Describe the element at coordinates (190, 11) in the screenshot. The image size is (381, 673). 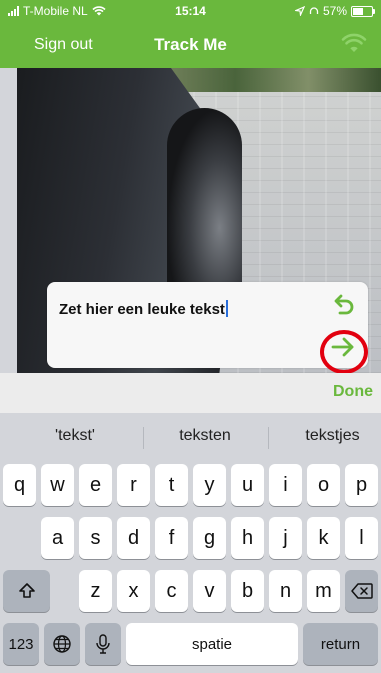
I see `status-bar: T-Mobile NL 15:14 57%` at that location.